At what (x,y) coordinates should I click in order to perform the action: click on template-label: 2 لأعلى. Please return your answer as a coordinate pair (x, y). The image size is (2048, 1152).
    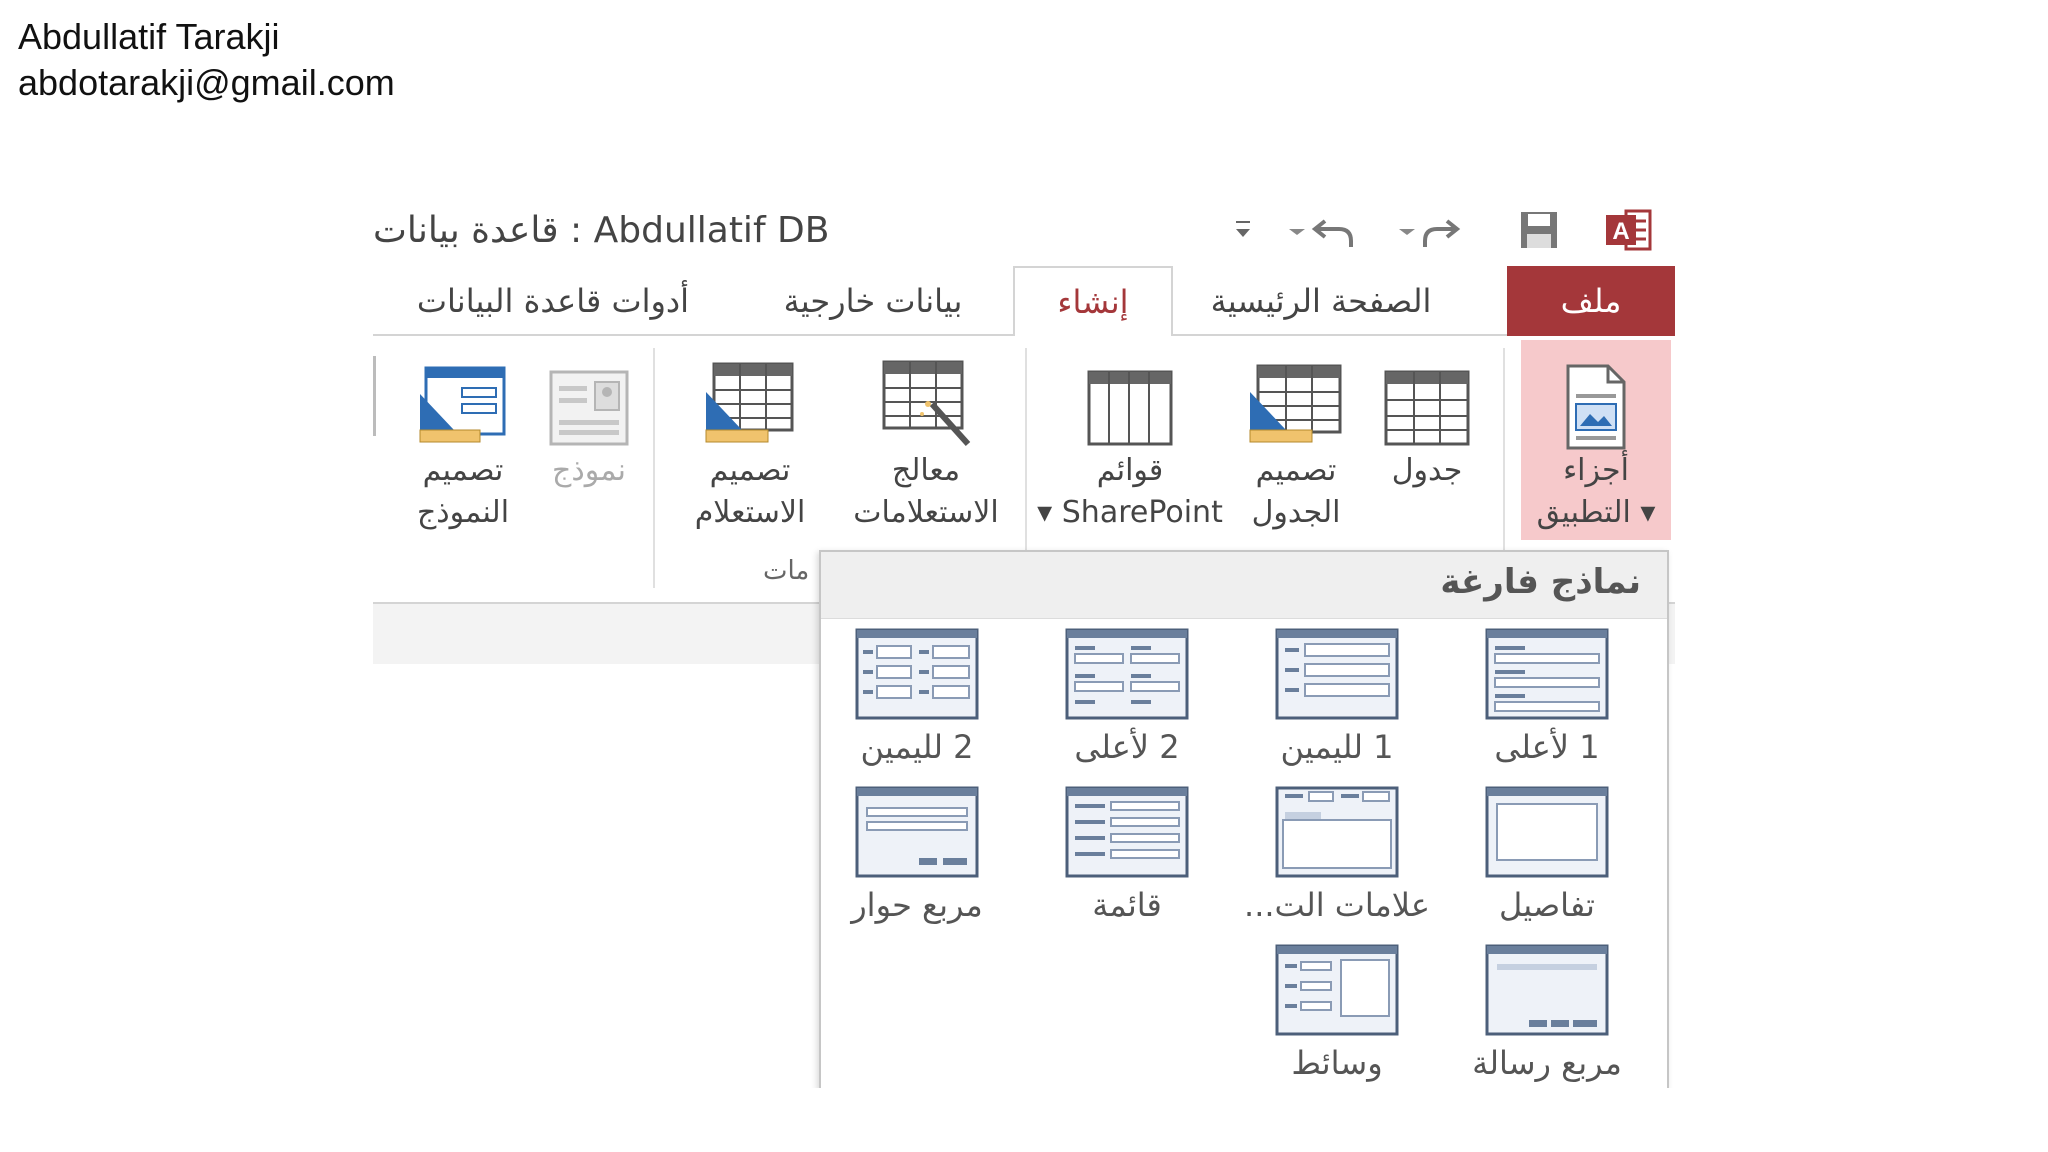
    Looking at the image, I should click on (1127, 747).